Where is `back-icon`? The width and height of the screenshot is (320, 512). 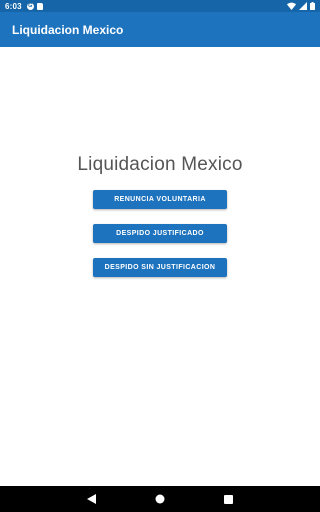 back-icon is located at coordinates (91, 499).